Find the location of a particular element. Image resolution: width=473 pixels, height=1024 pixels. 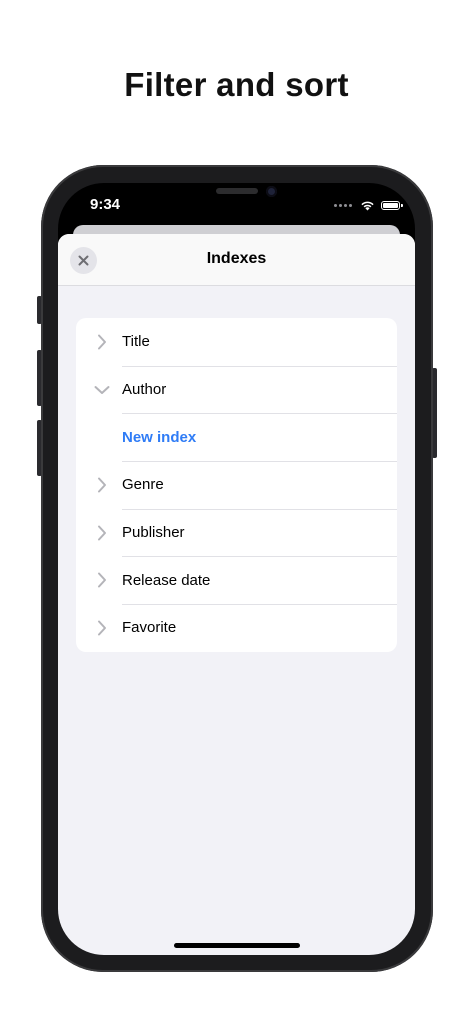

list-item-label: Title is located at coordinates (136, 342).